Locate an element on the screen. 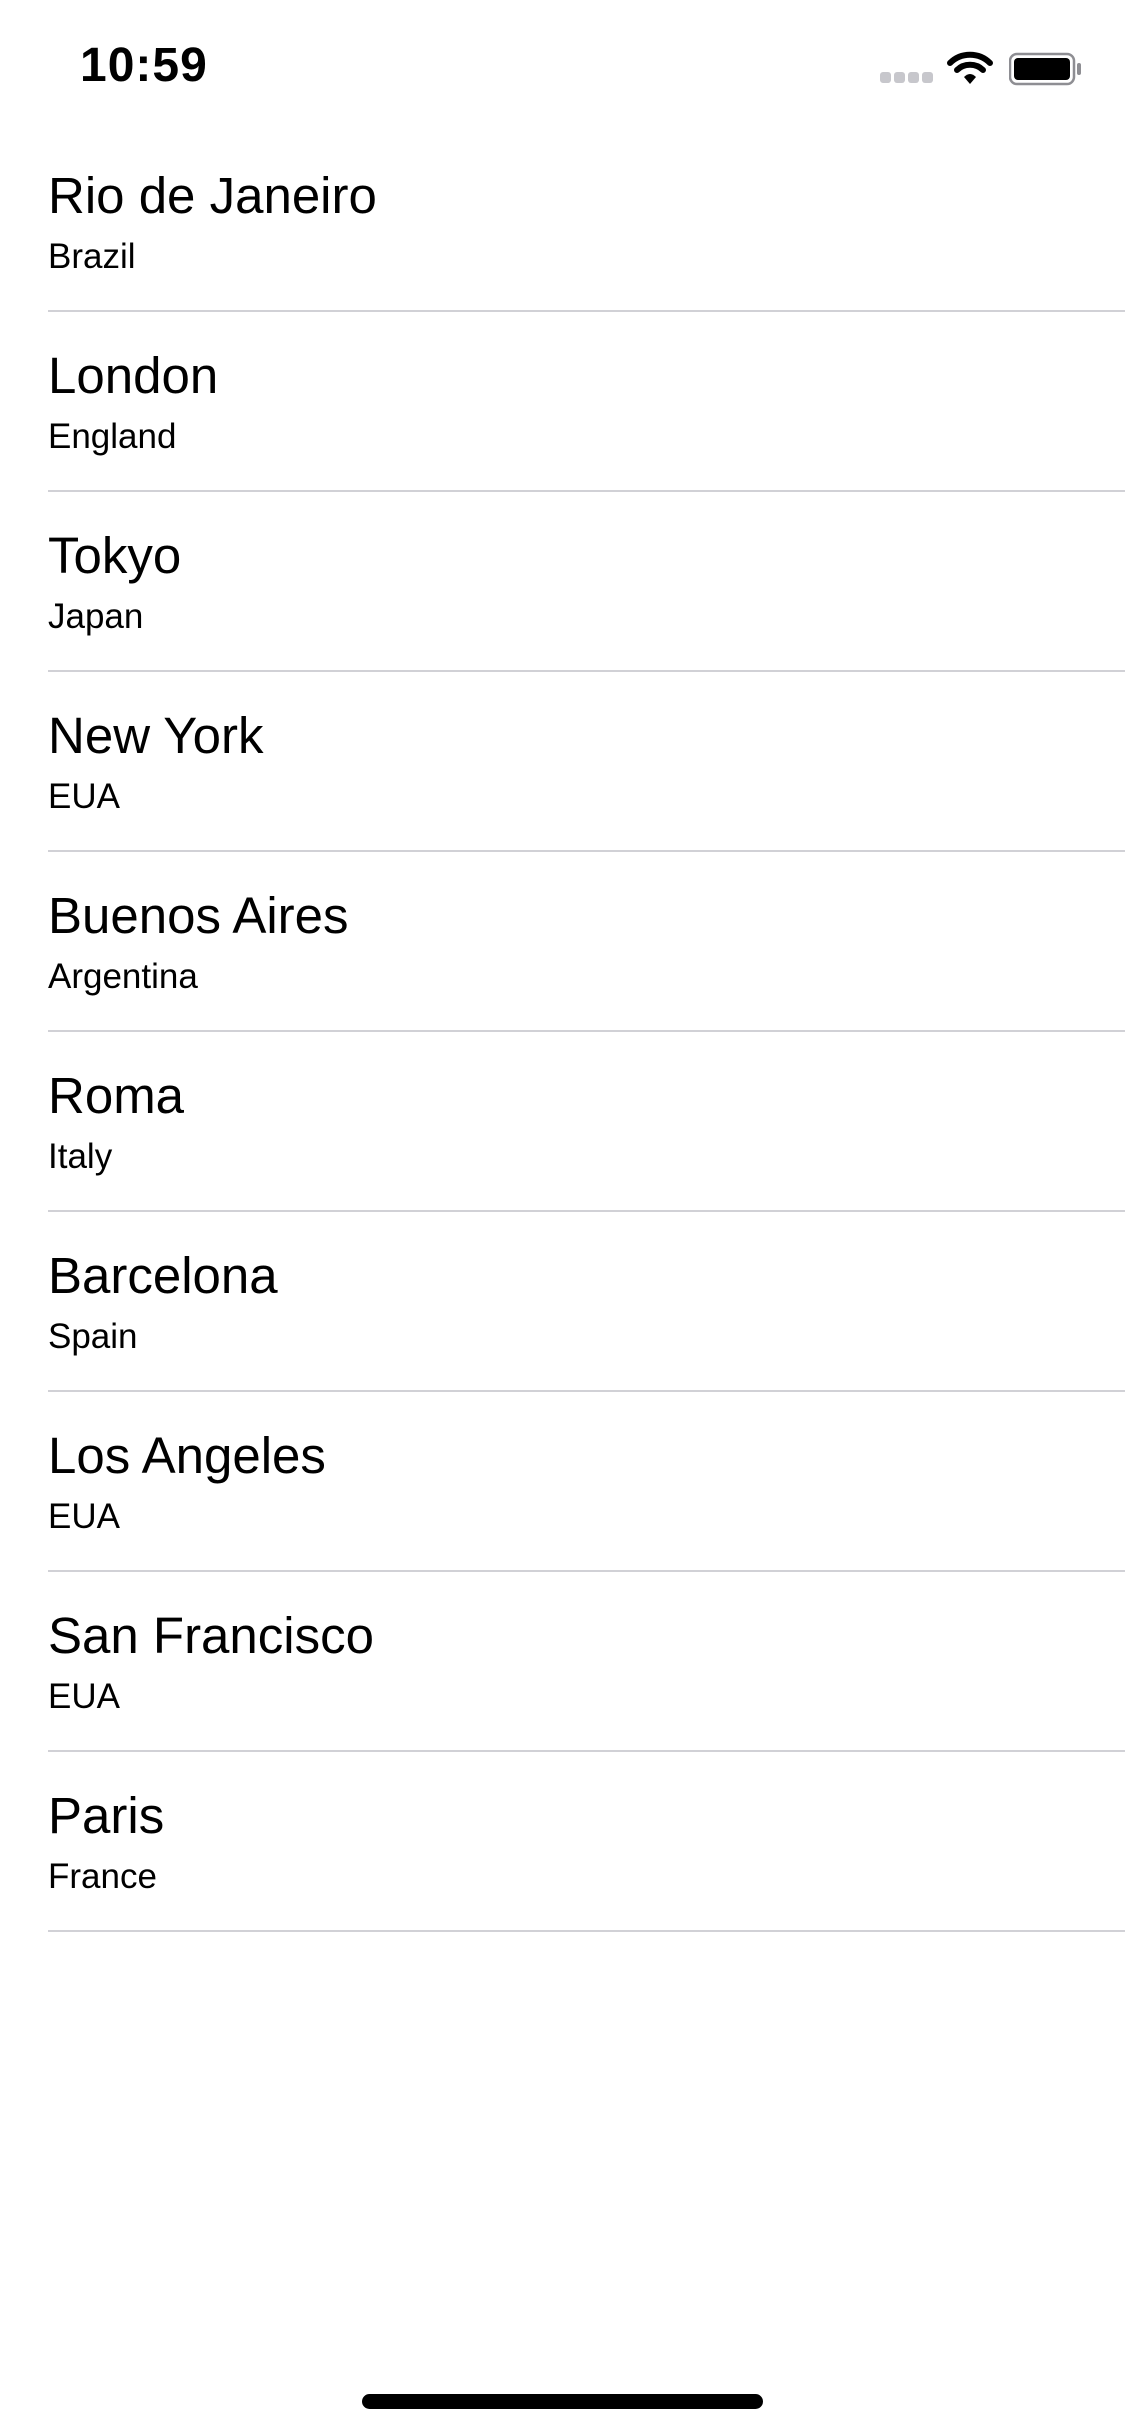  city-country: Brazil is located at coordinates (92, 256).